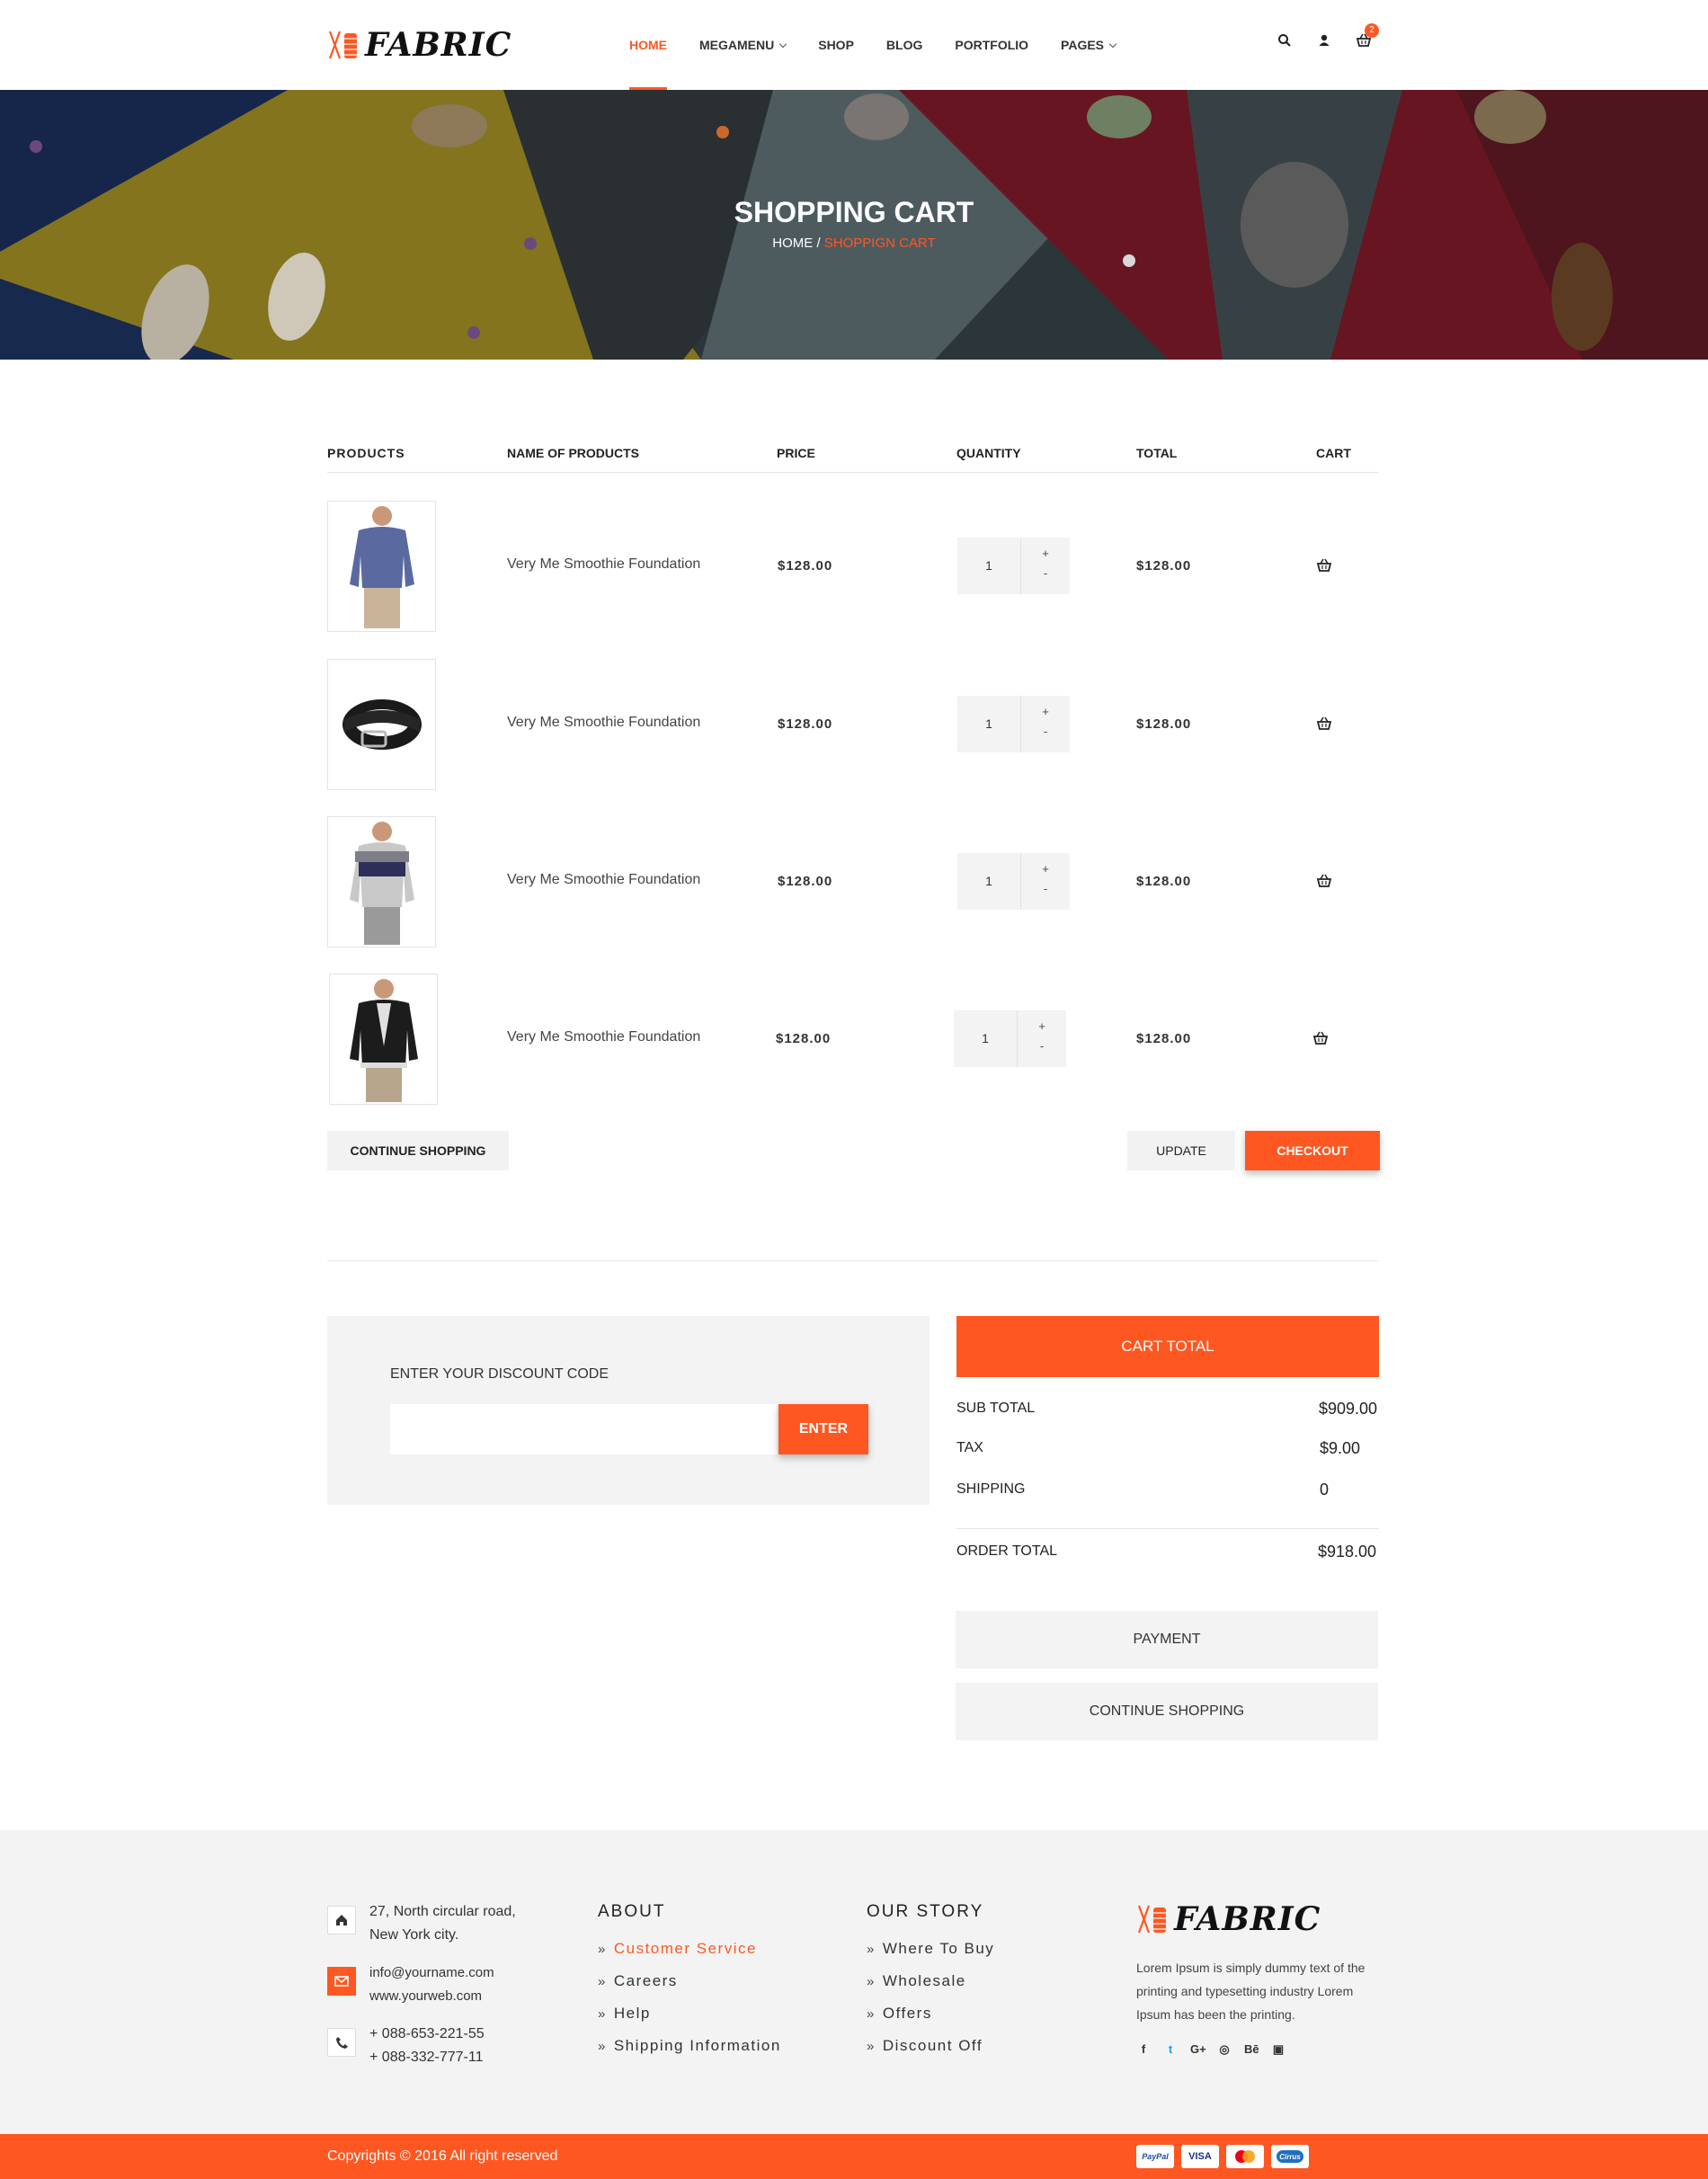 The image size is (1708, 2179). I want to click on subtotal-label: SUB TOTAL, so click(996, 1408).